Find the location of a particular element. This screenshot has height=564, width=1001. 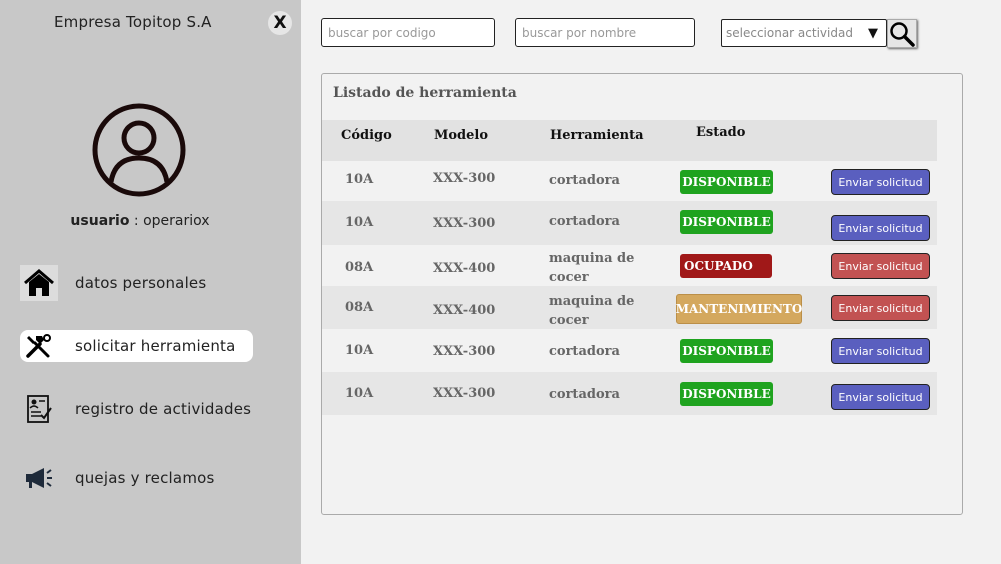

nav-item-solicitar-herramienta: solicitar herramienta is located at coordinates (136, 346).